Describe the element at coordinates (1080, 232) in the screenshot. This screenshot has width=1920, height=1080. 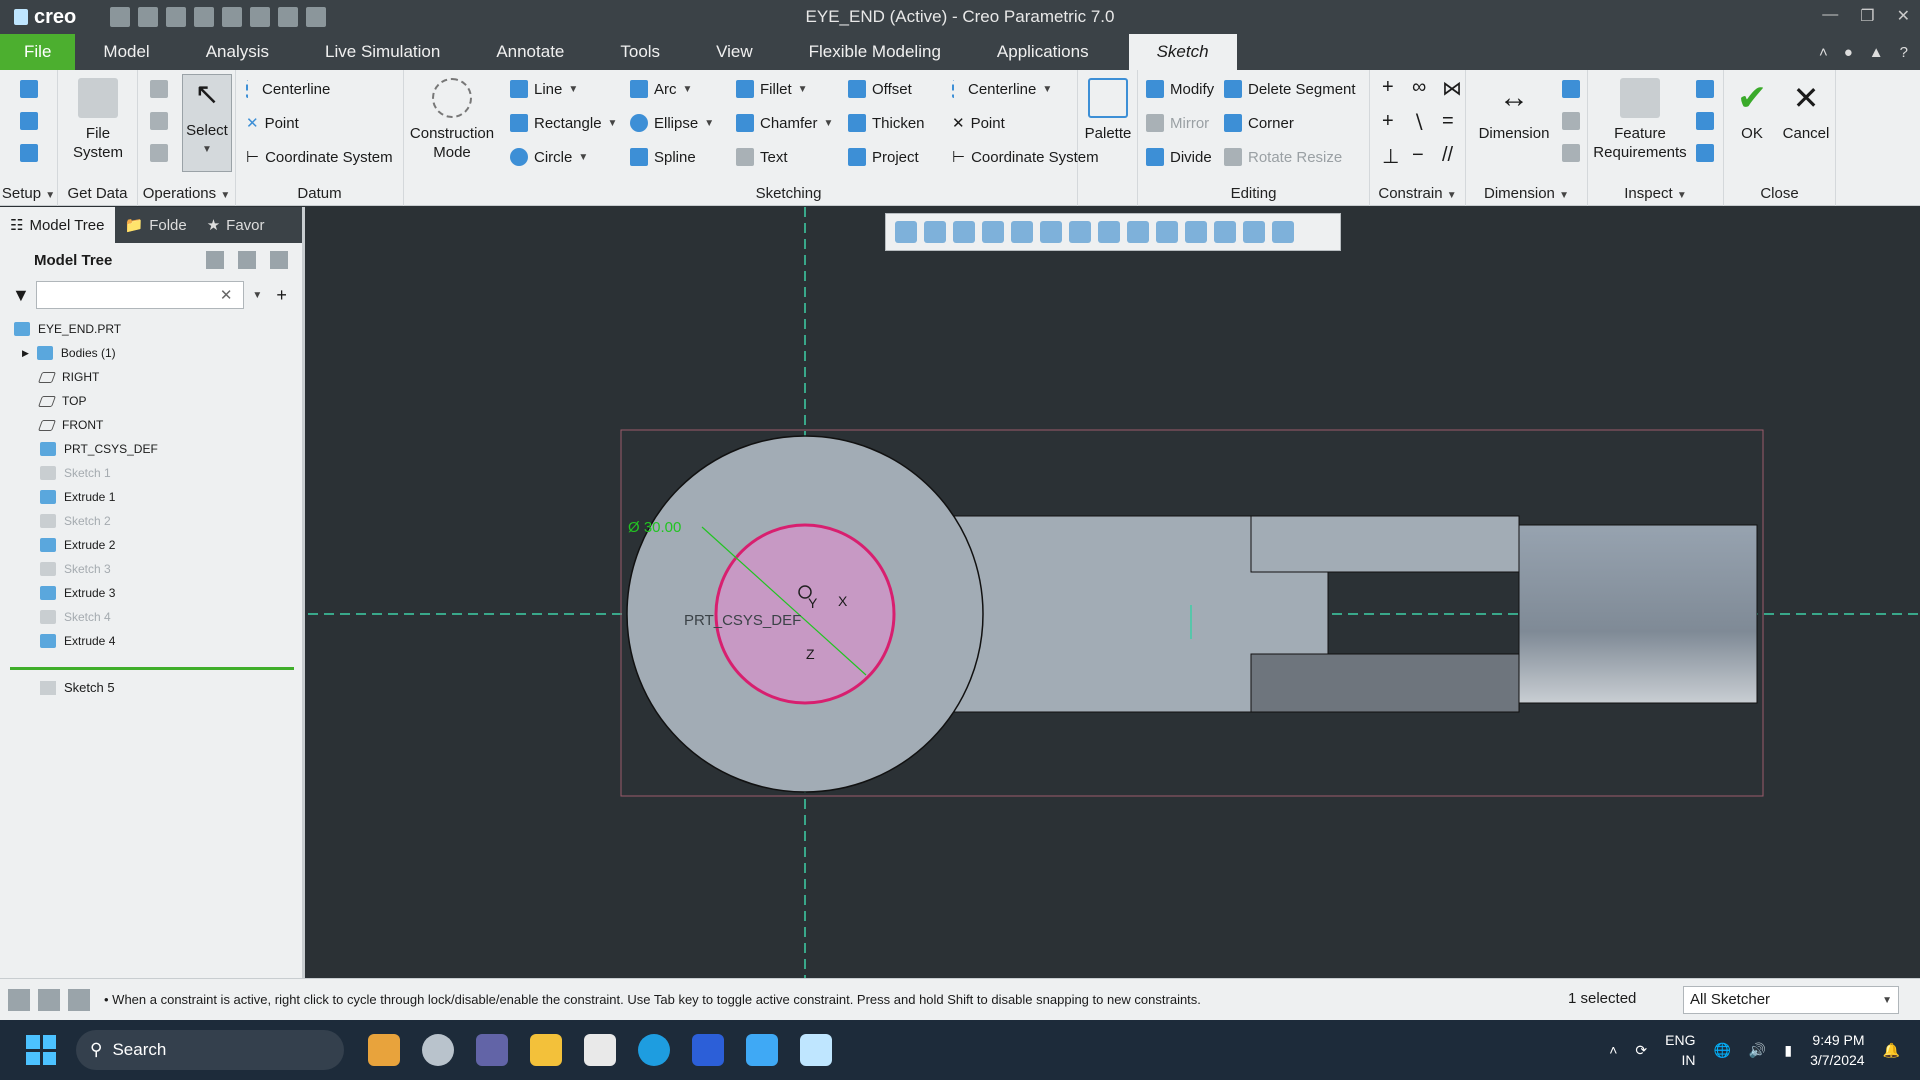
I see `view-manager-icon` at that location.